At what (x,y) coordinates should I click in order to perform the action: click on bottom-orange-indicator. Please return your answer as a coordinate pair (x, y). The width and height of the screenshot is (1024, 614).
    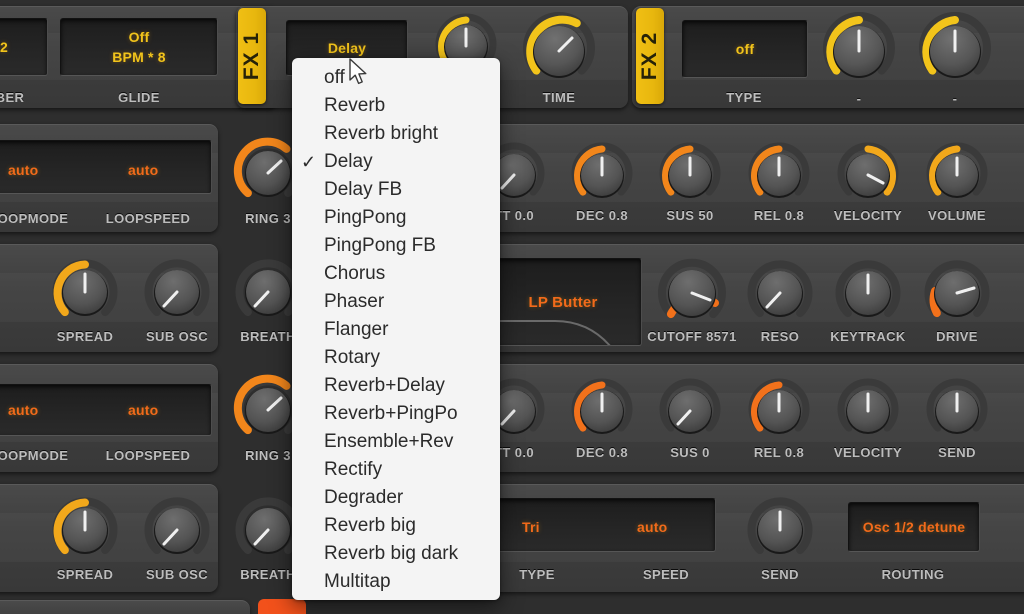
    Looking at the image, I should click on (282, 606).